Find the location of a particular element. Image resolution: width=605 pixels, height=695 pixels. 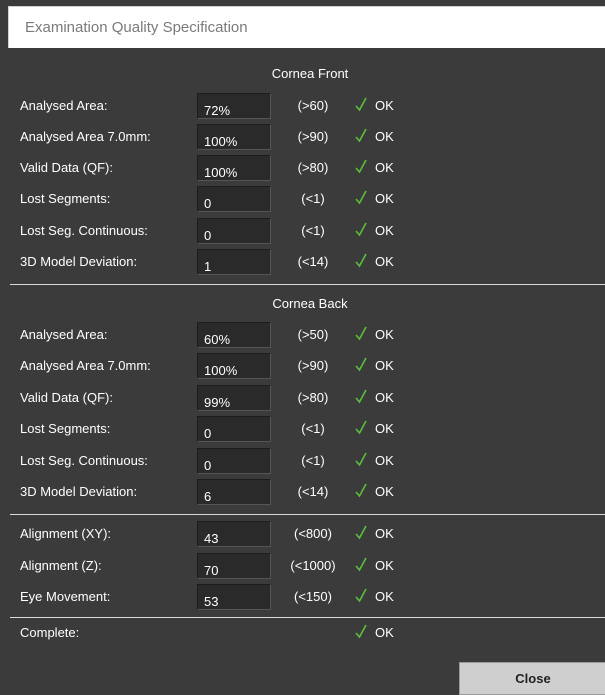

range-text: (<150) is located at coordinates (313, 596).